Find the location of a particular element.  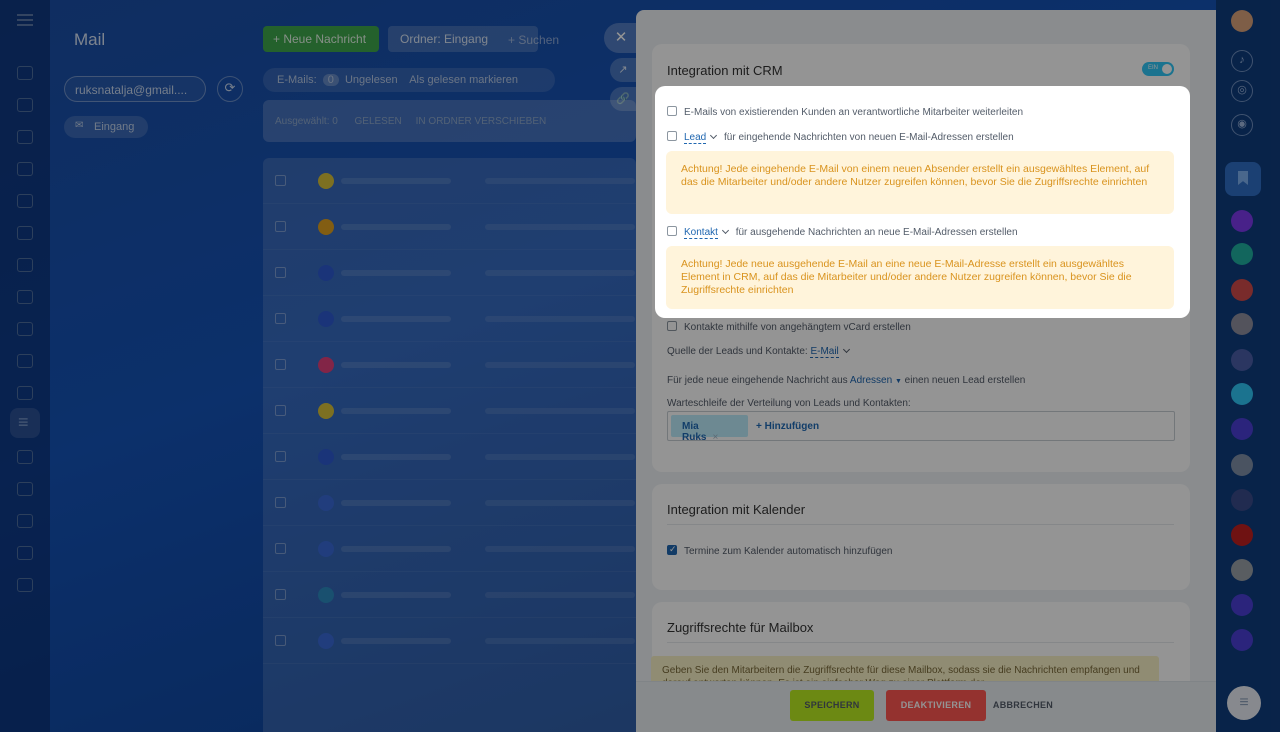

contact-select: Kontakt is located at coordinates (701, 233).